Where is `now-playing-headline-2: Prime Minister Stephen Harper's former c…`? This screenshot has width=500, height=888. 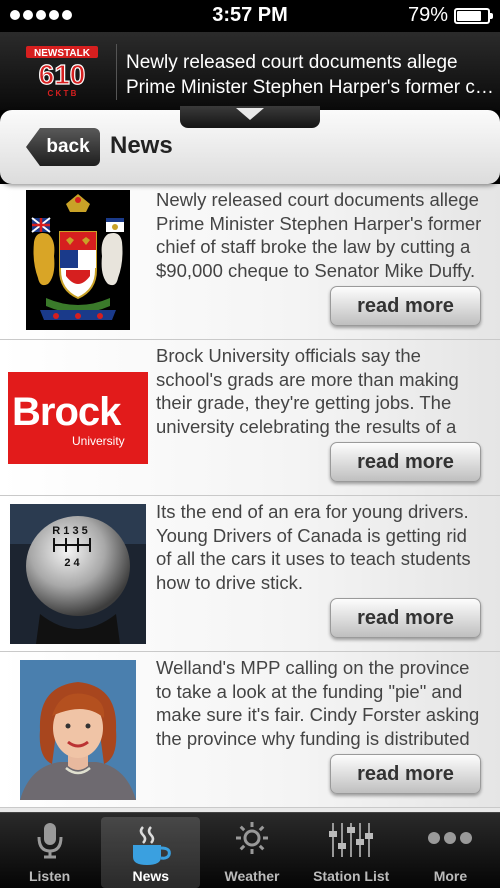
now-playing-headline-2: Prime Minister Stephen Harper's former c… is located at coordinates (310, 87).